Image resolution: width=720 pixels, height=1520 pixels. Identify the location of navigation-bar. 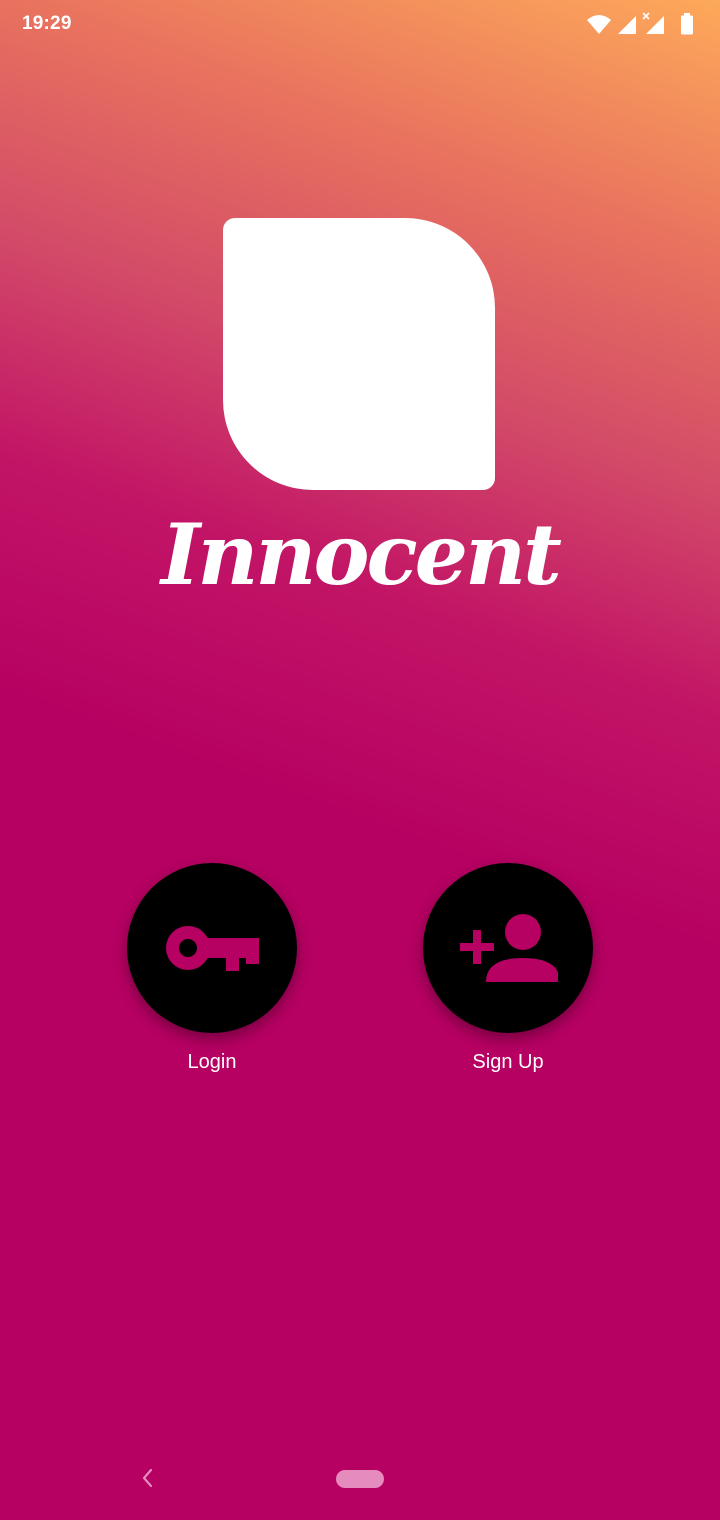
(360, 1480).